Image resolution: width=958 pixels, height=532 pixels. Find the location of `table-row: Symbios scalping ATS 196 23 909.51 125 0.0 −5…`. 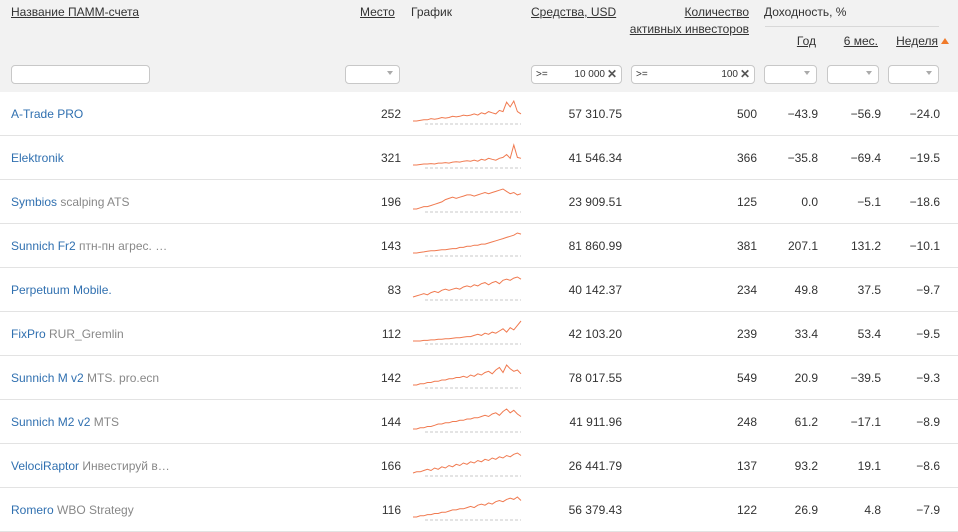

table-row: Symbios scalping ATS 196 23 909.51 125 0.0 −5… is located at coordinates (479, 202).